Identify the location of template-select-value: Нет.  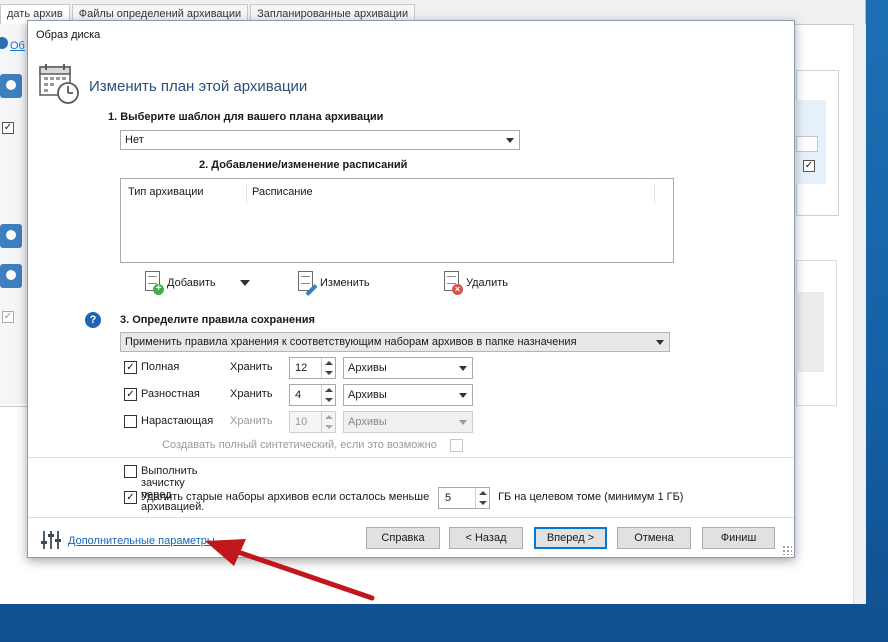
(134, 140).